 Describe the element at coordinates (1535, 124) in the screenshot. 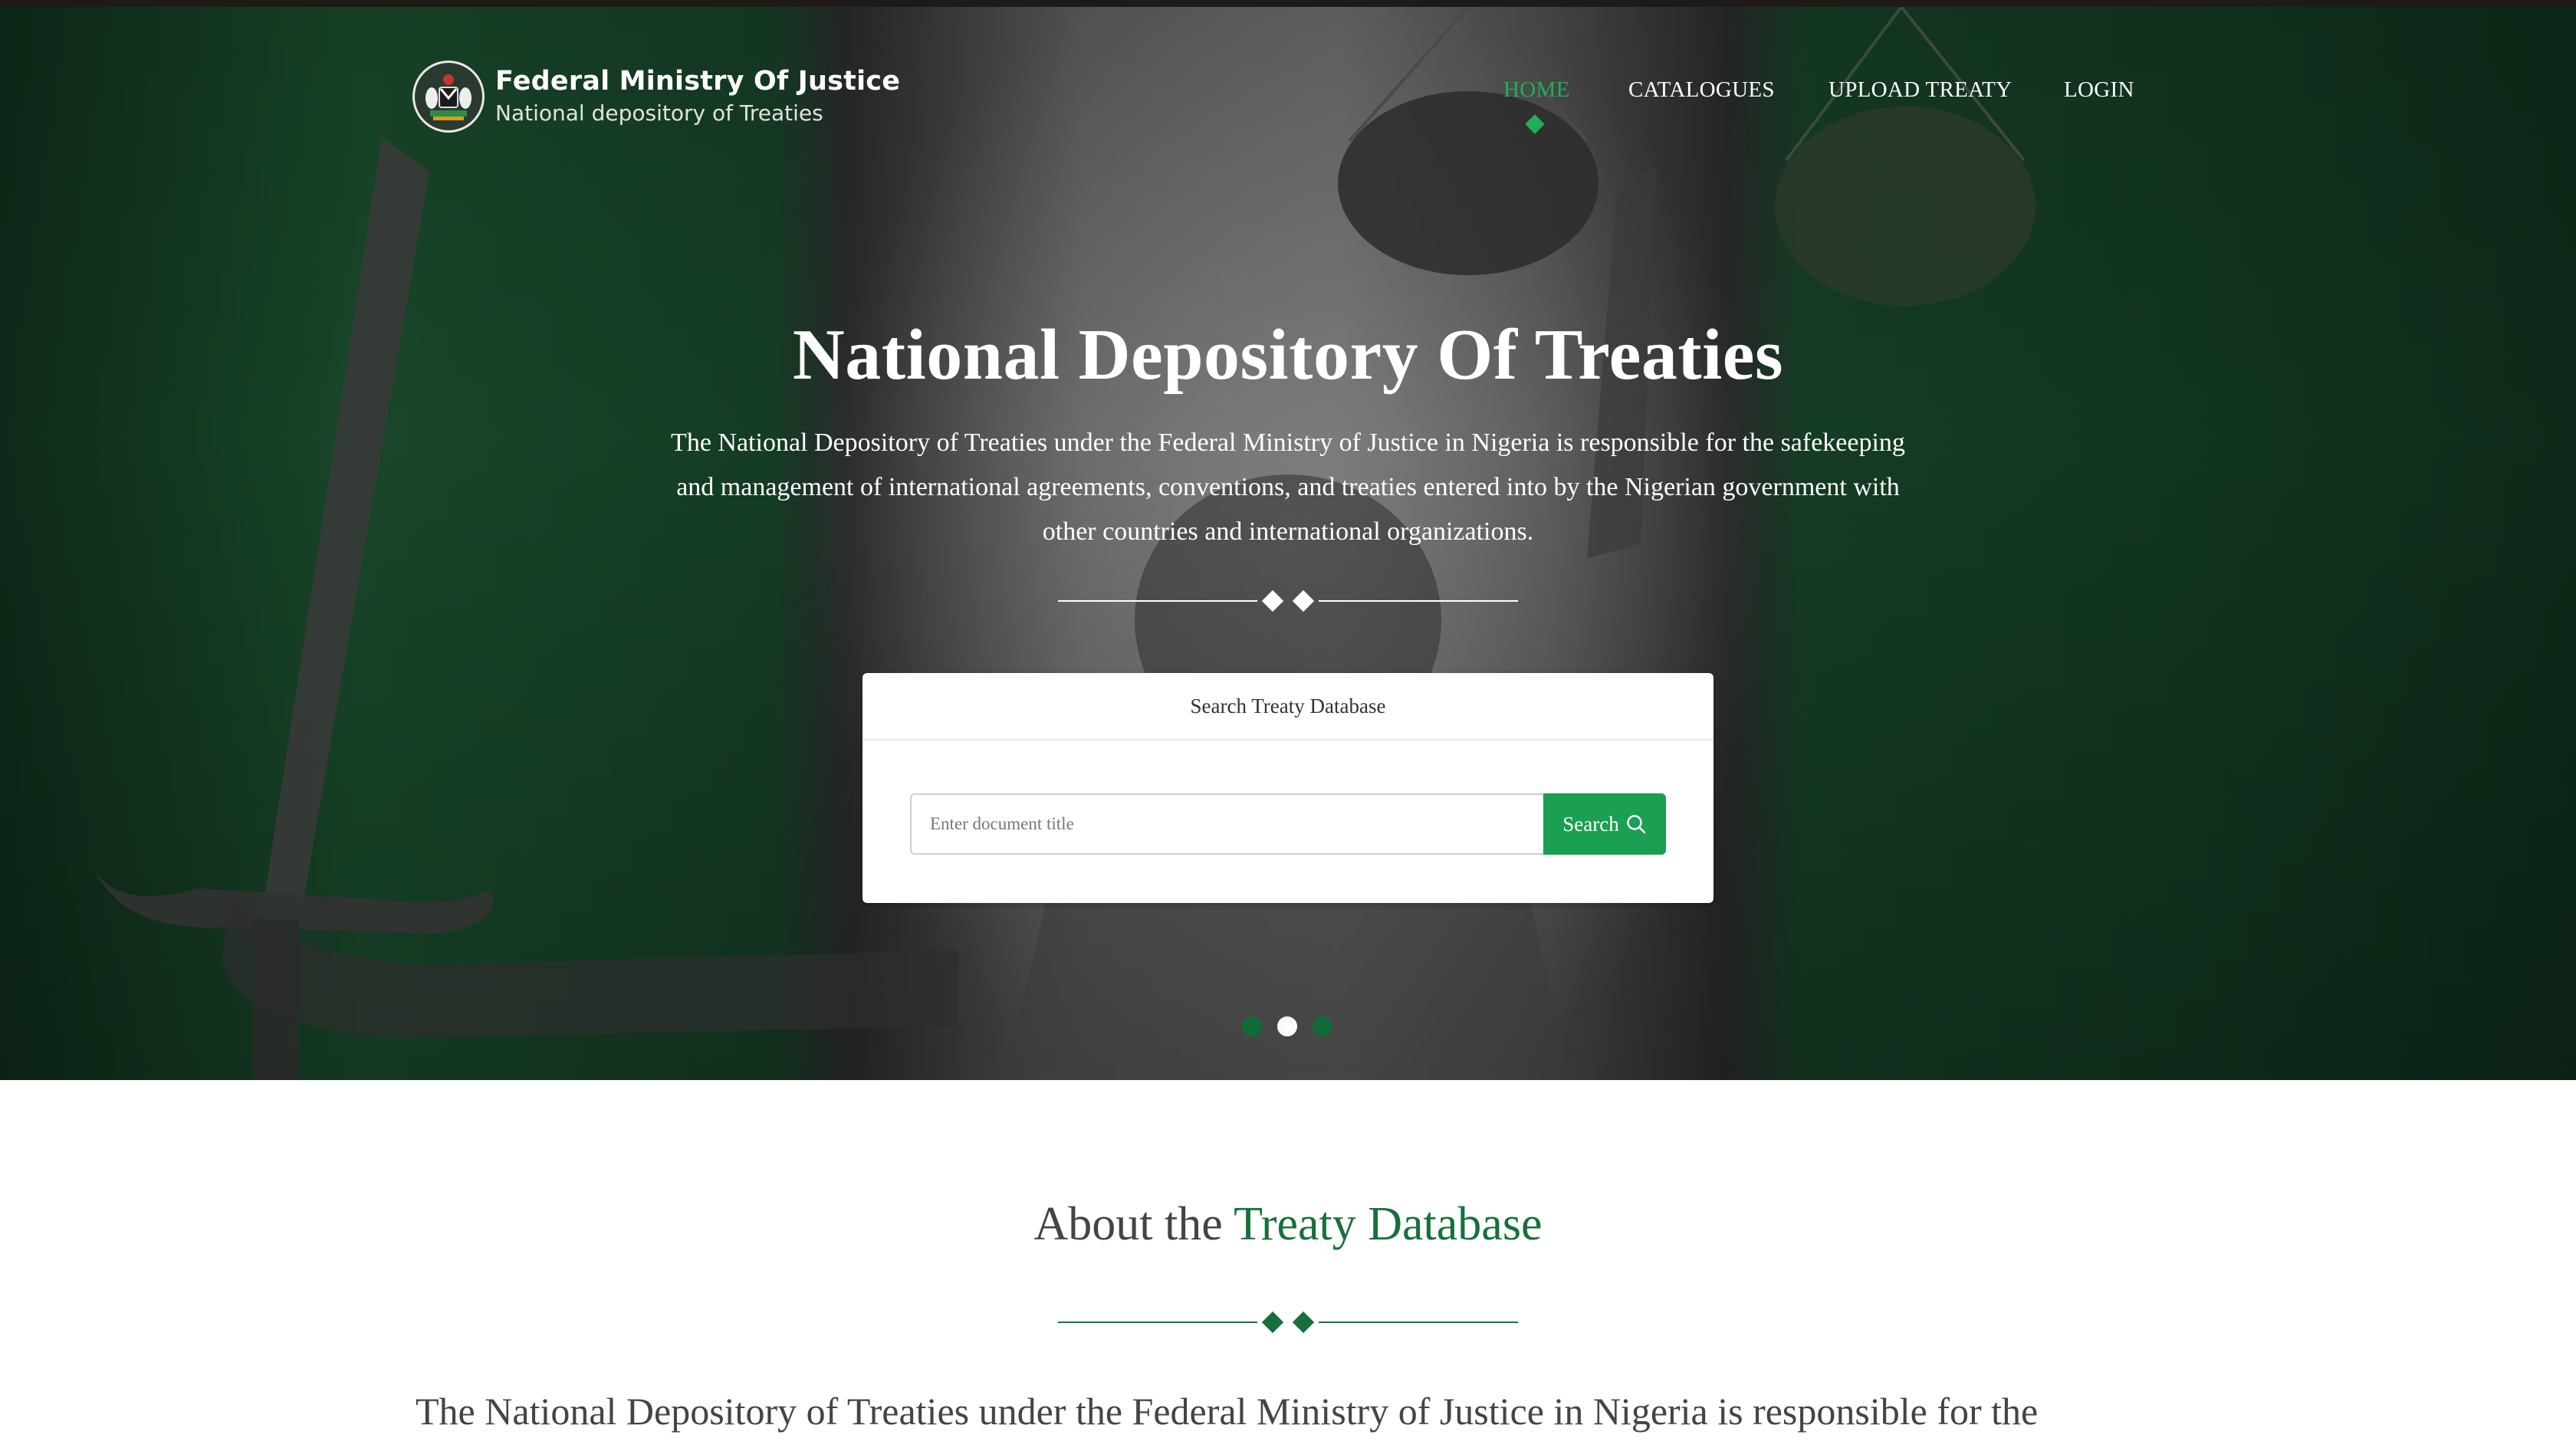

I see `active-nav-indicator-icon` at that location.